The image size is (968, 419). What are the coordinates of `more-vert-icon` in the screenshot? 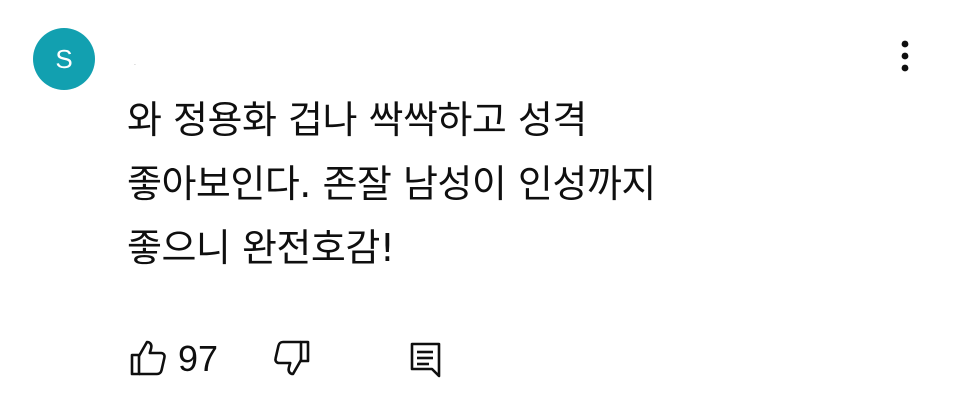 It's located at (905, 56).